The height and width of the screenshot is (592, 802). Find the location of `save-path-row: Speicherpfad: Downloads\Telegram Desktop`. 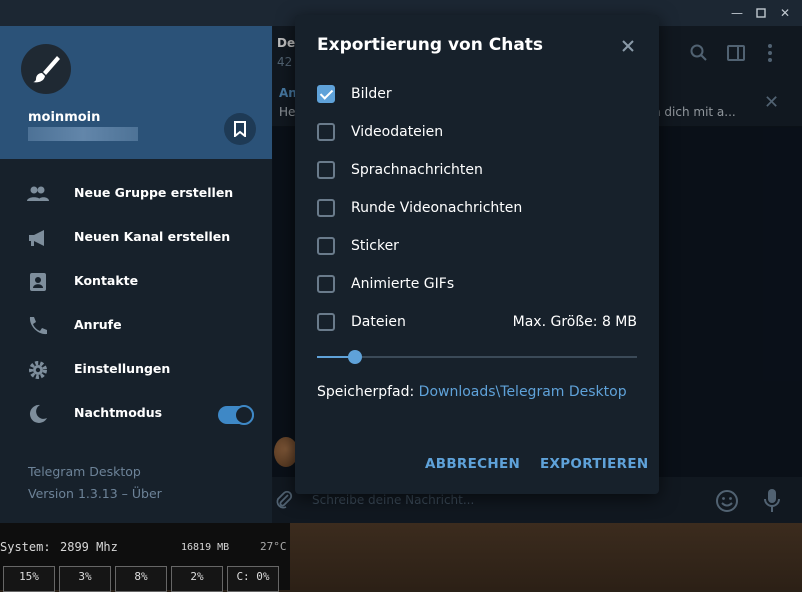

save-path-row: Speicherpfad: Downloads\Telegram Desktop is located at coordinates (472, 392).